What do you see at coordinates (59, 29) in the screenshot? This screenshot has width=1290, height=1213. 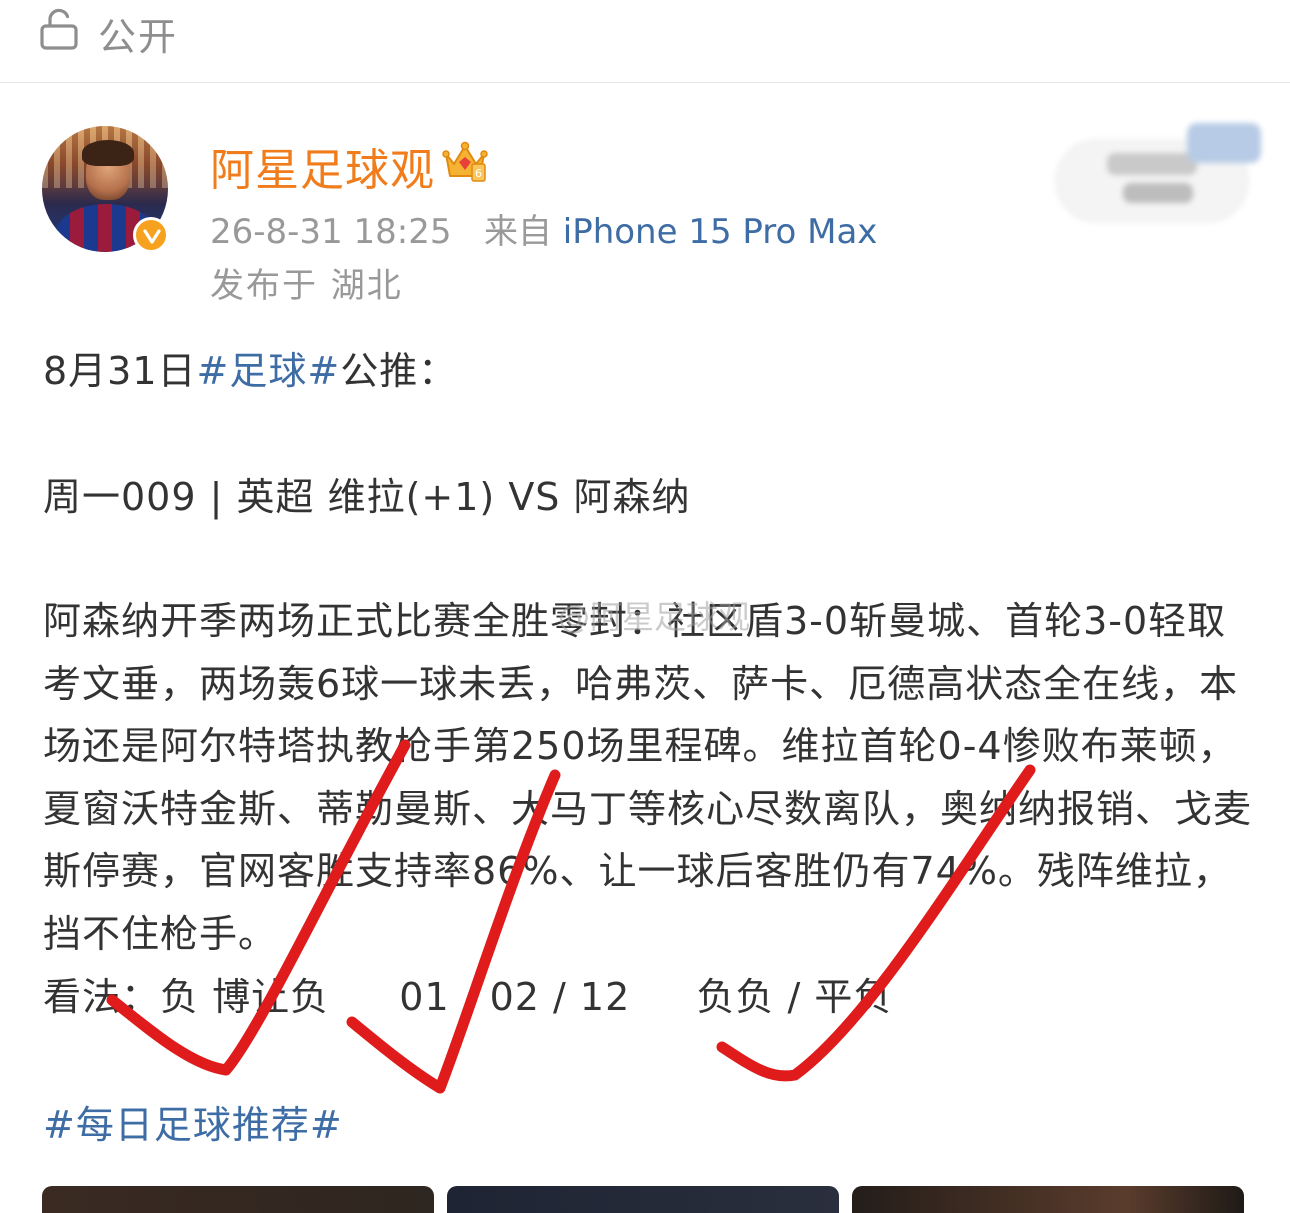 I see `lock-open-icon` at bounding box center [59, 29].